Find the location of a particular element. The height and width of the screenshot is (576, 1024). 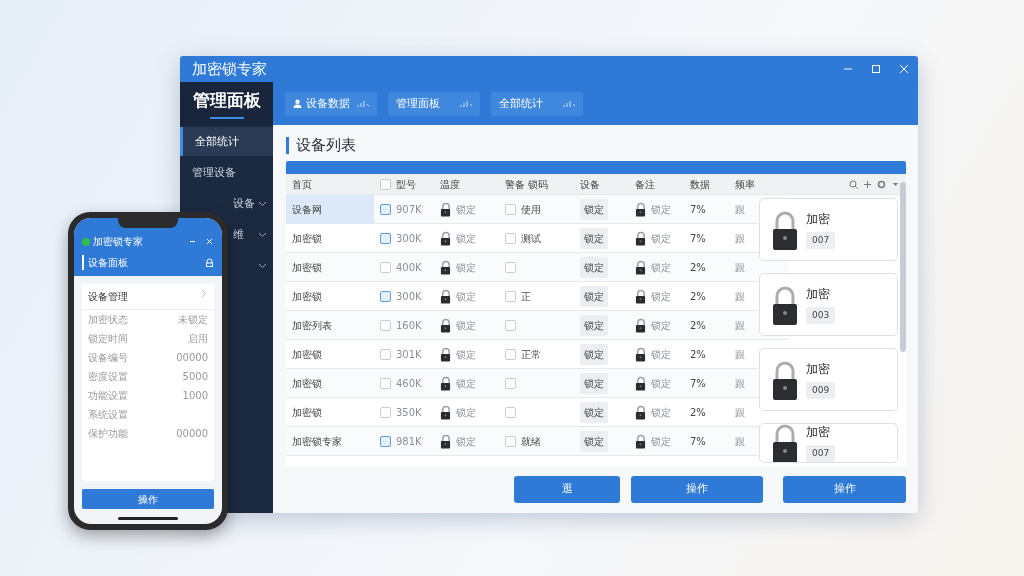

table-cell-text: 400K is located at coordinates (409, 267).